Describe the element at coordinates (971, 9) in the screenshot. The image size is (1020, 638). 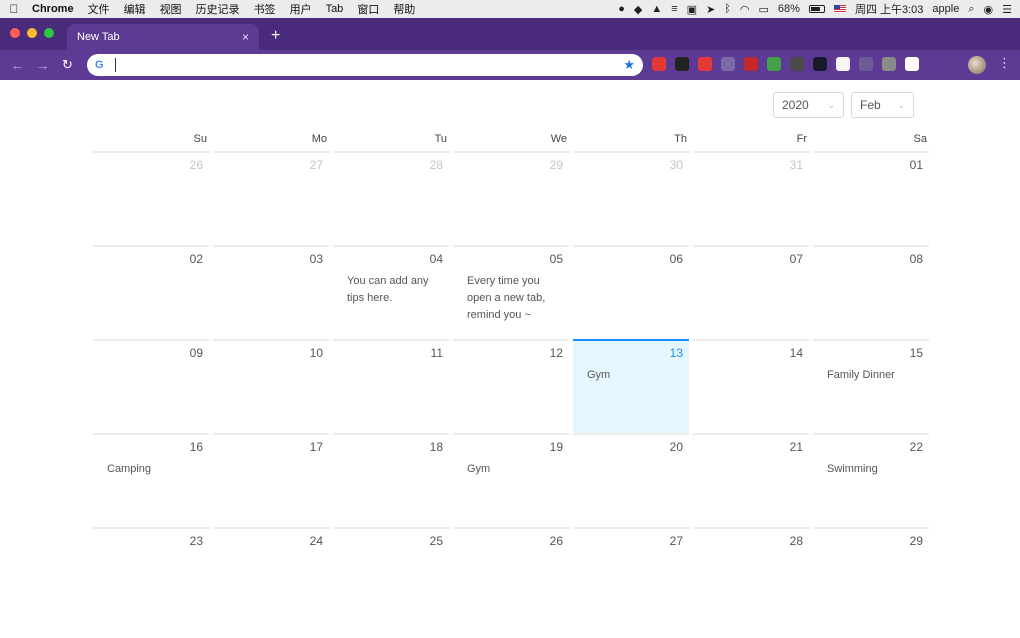
I see `spotlight-search-icon: ⌕` at that location.